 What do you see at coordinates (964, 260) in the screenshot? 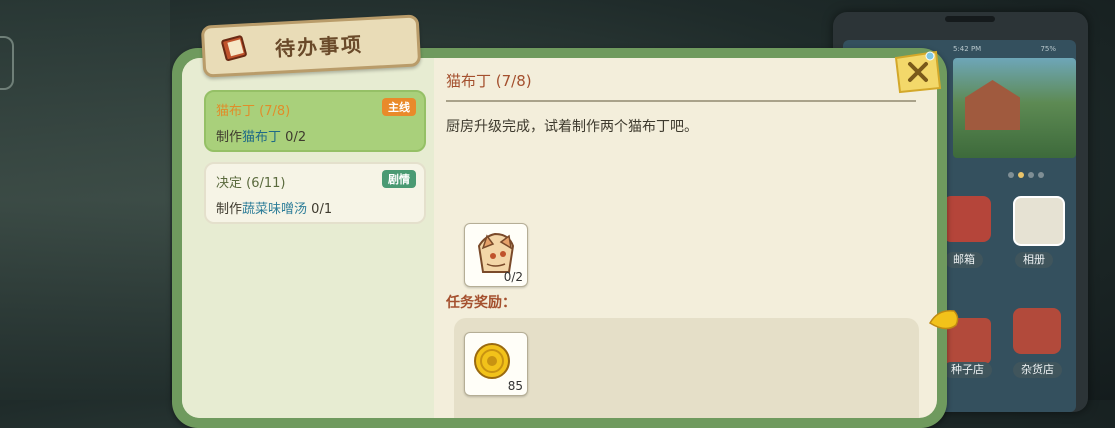
I see `app-label-mailbox: 邮箱` at bounding box center [964, 260].